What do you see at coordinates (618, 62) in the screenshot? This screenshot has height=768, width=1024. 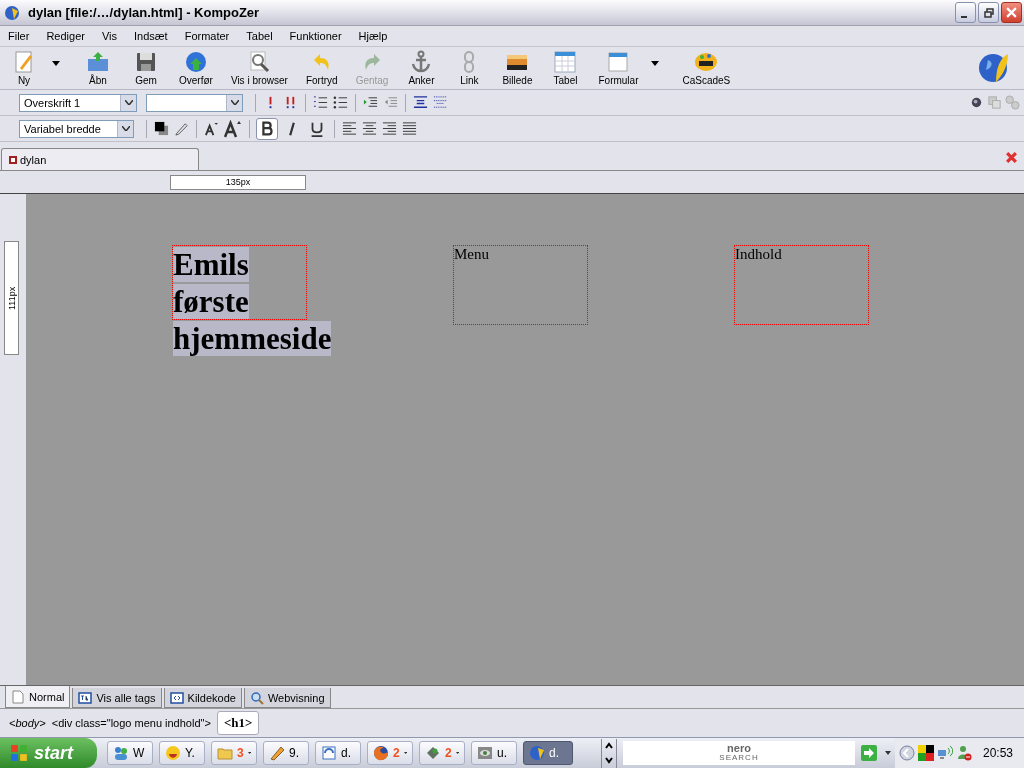 I see `form-icon` at bounding box center [618, 62].